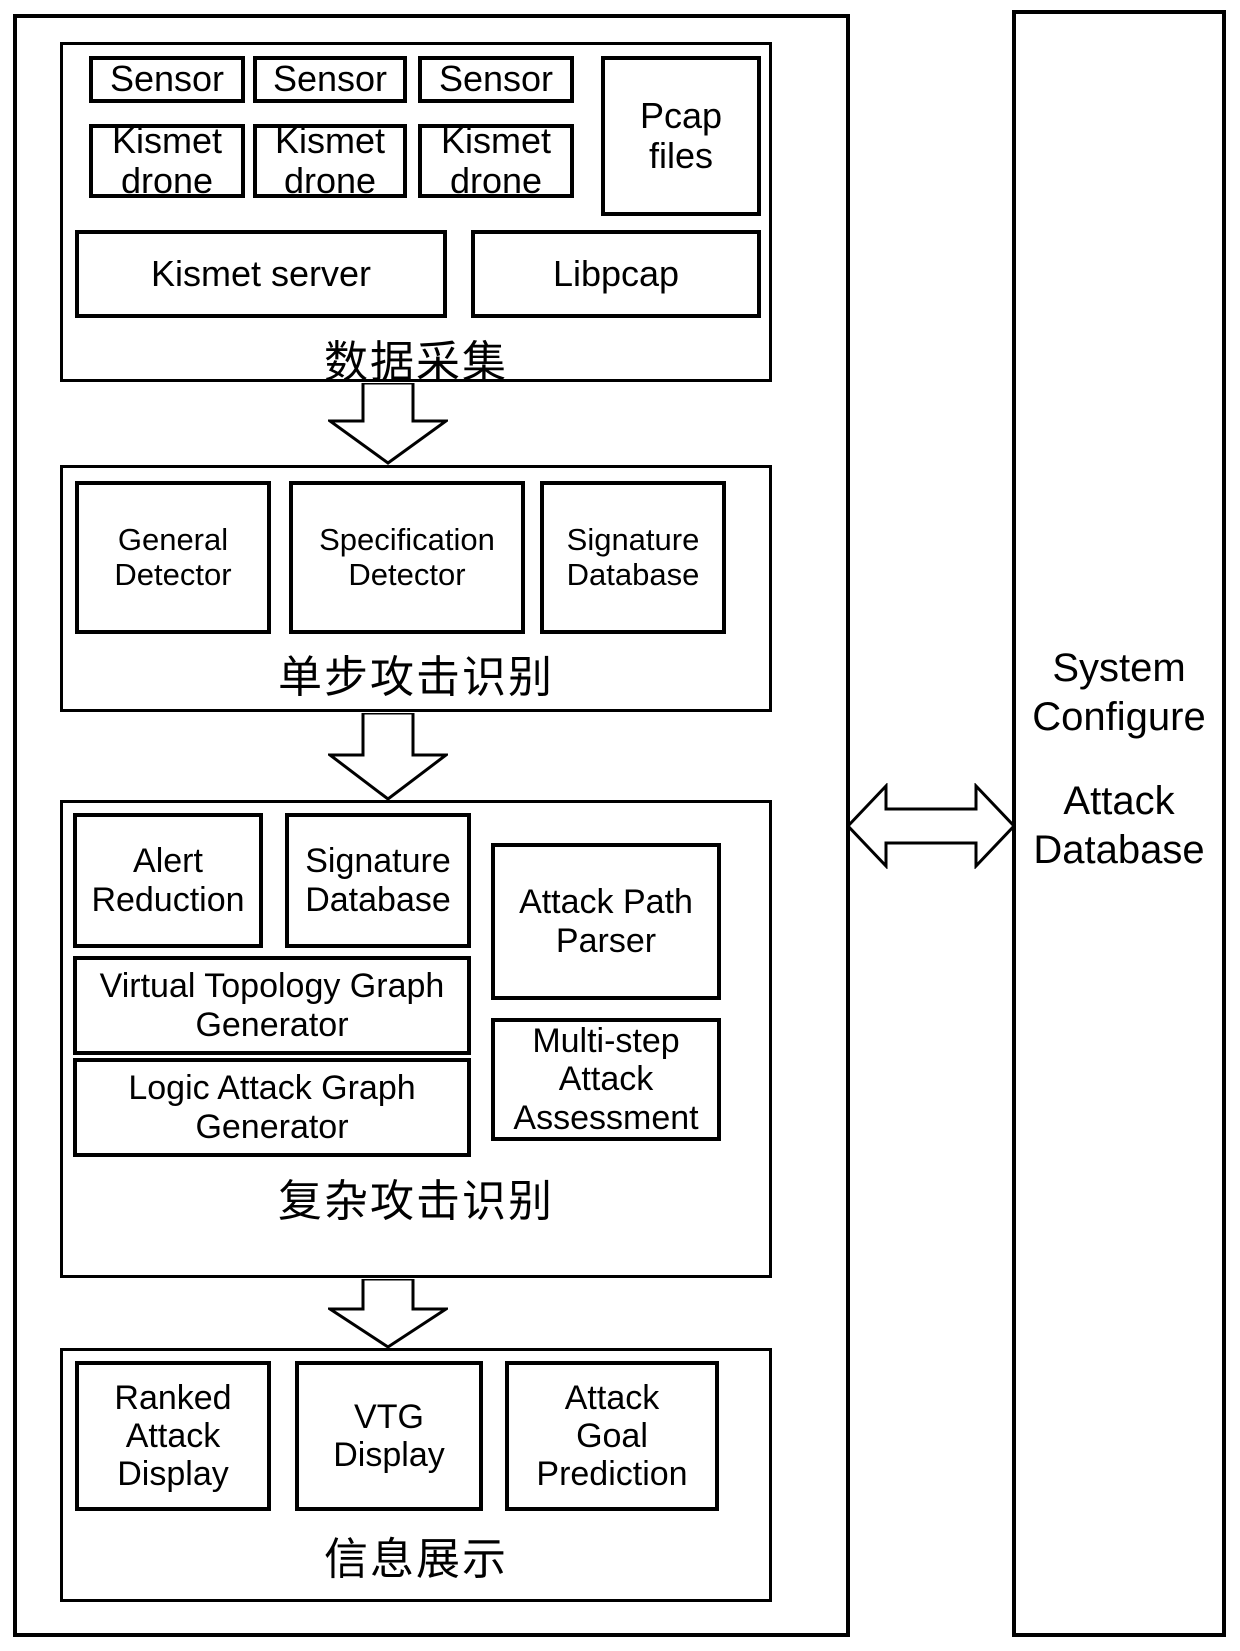 The height and width of the screenshot is (1651, 1240). Describe the element at coordinates (606, 902) in the screenshot. I see `node-label-line1: Attack Path` at that location.